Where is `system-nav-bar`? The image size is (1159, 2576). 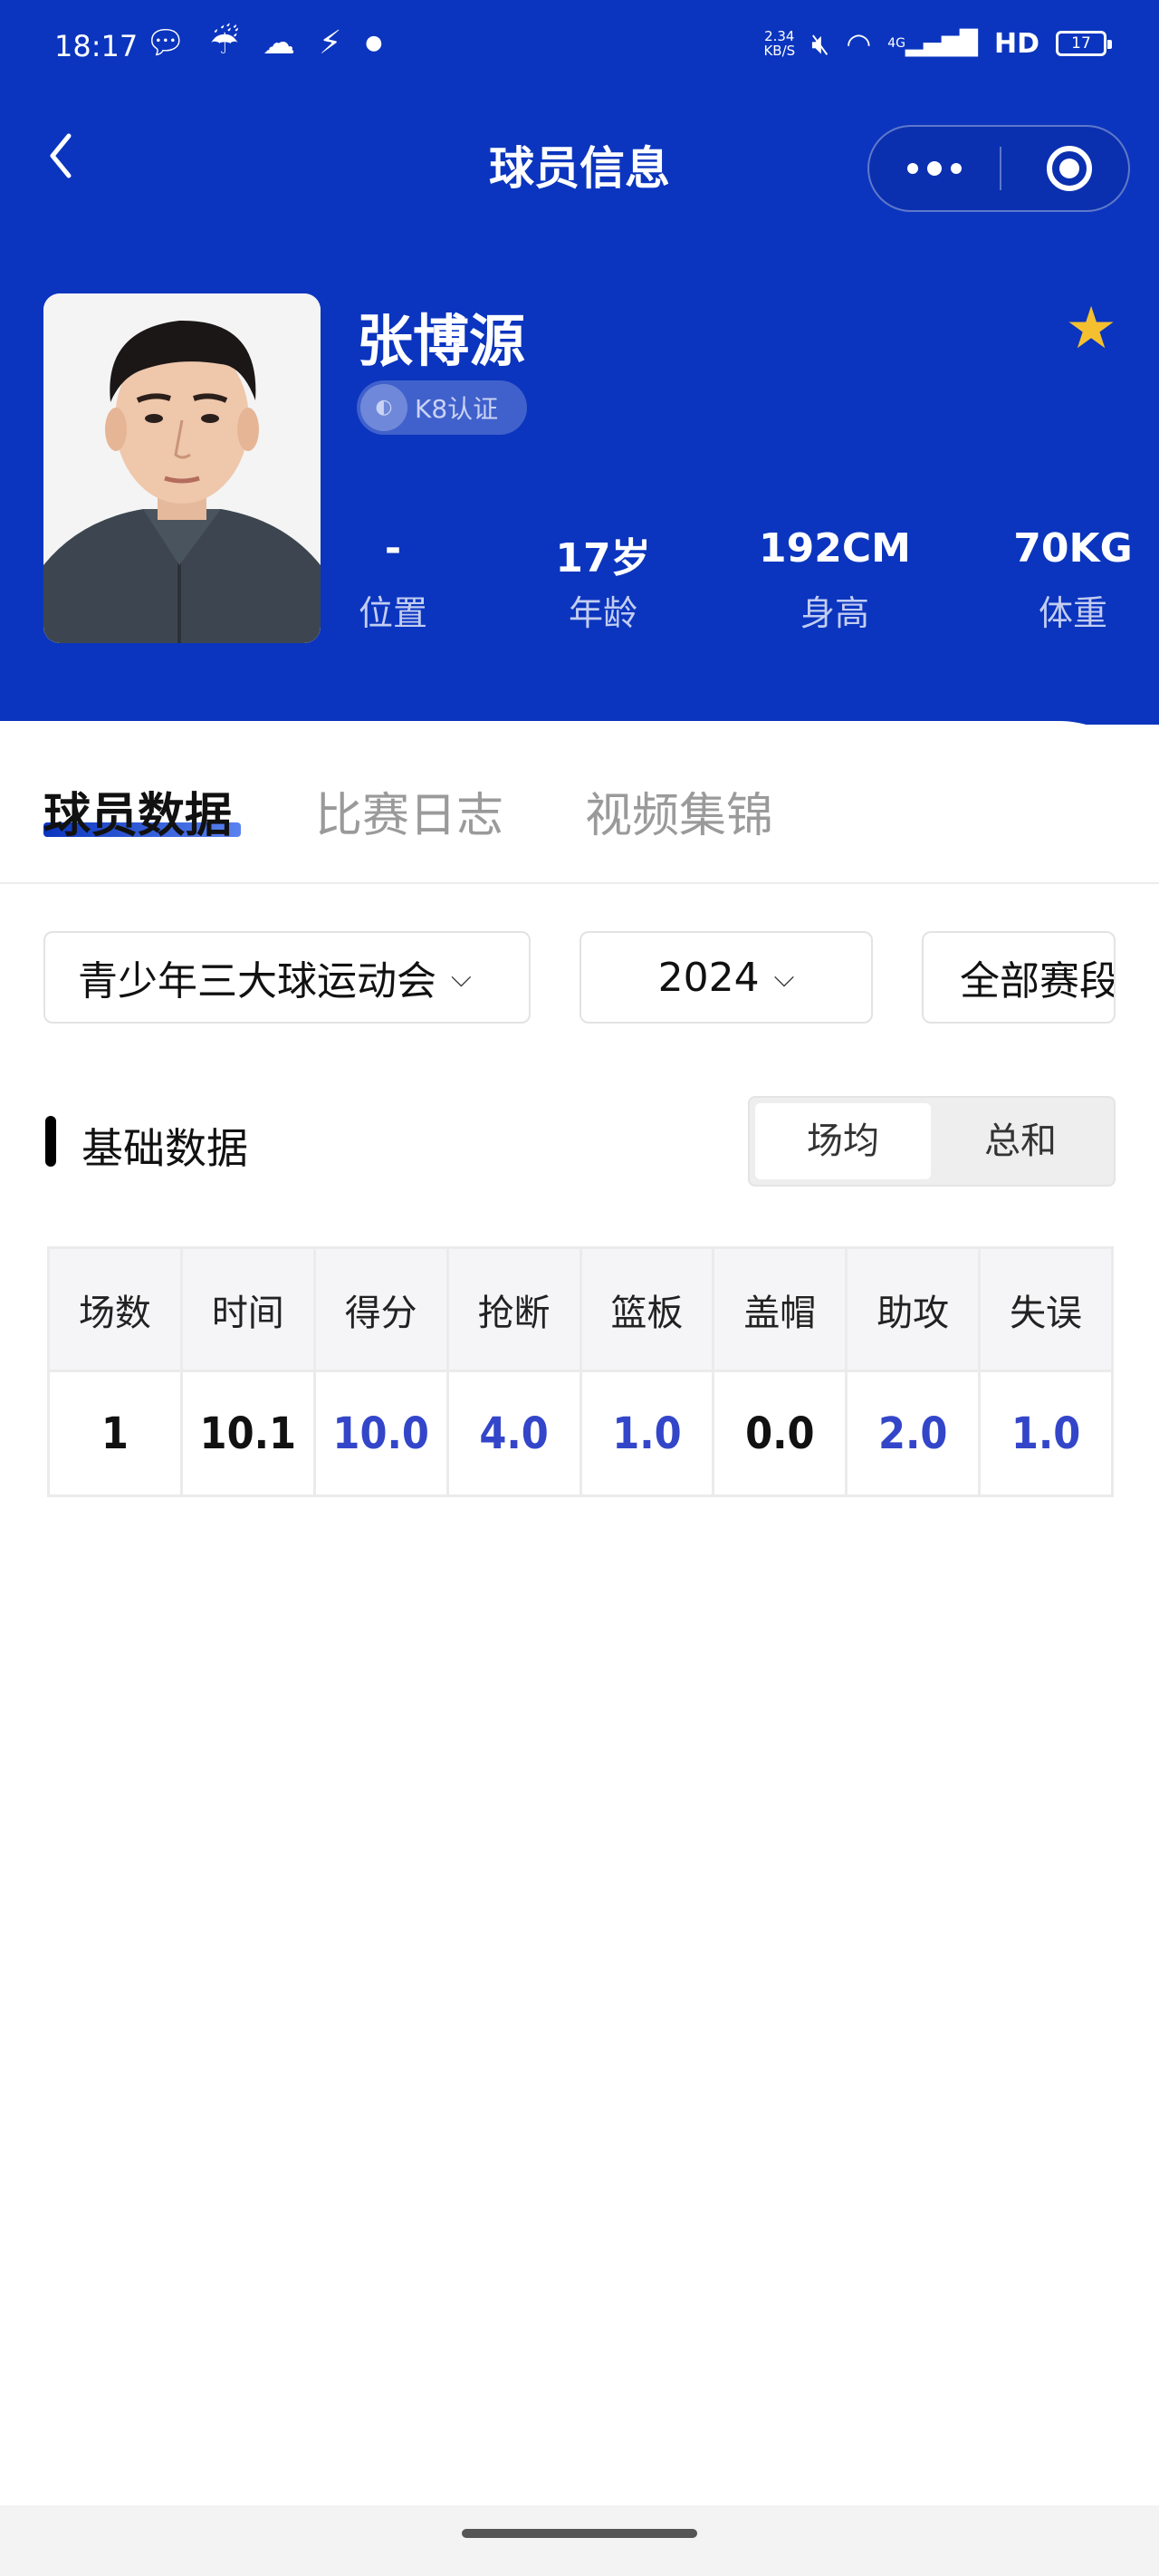 system-nav-bar is located at coordinates (579, 2540).